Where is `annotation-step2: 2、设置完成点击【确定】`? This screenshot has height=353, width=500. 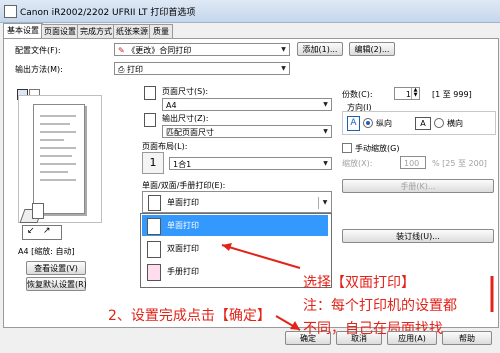
annotation-step2: 2、设置完成点击【确定】 is located at coordinates (189, 316).